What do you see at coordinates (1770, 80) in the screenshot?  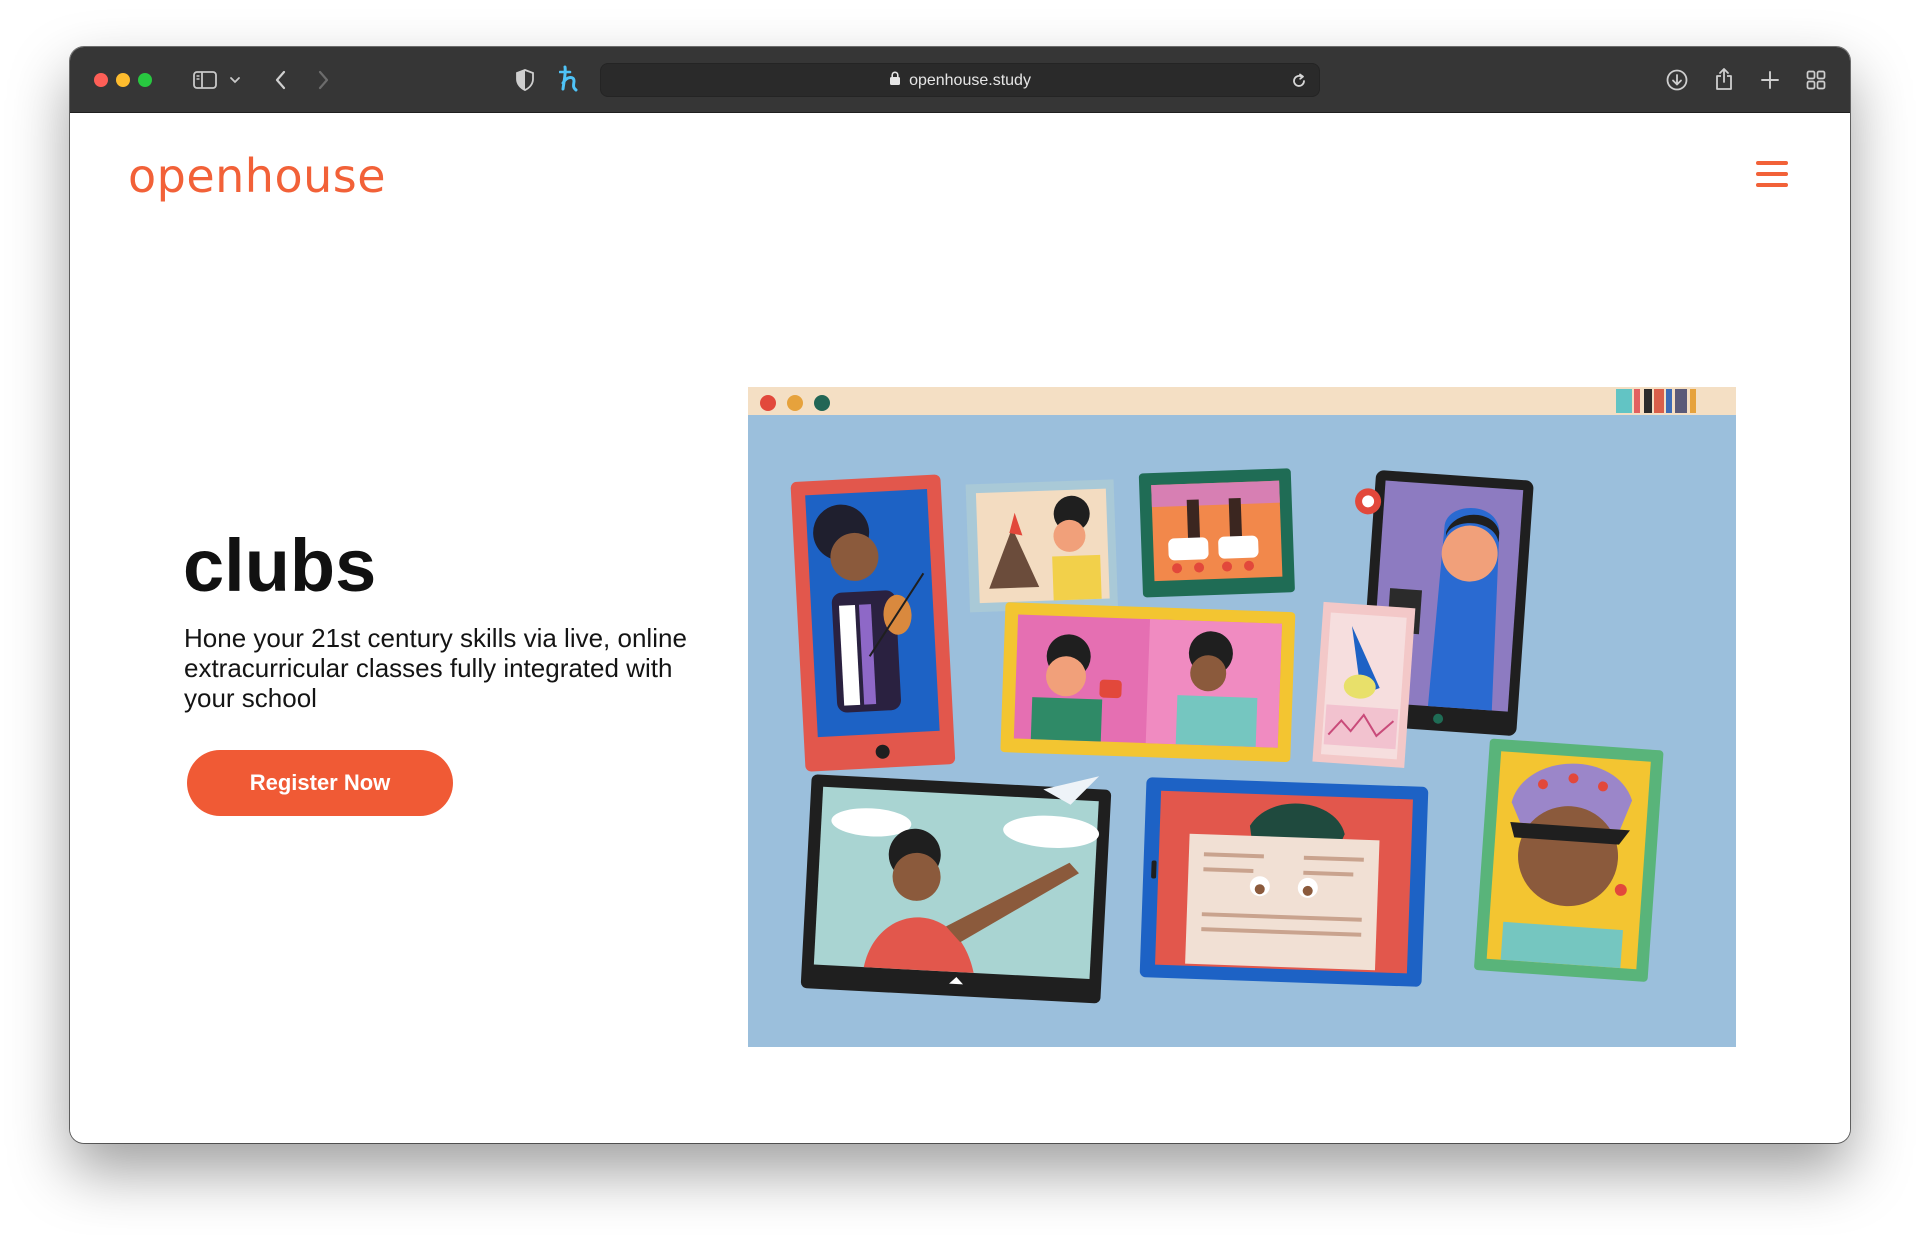 I see `new-tab-plus-icon` at bounding box center [1770, 80].